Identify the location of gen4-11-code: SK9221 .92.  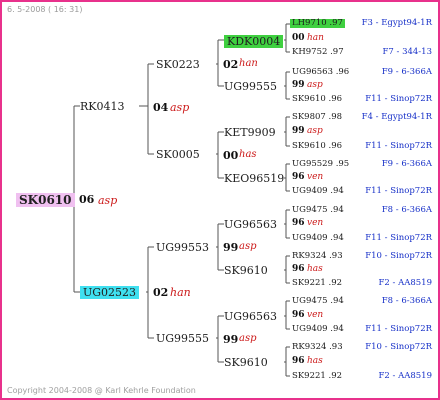
(317, 283).